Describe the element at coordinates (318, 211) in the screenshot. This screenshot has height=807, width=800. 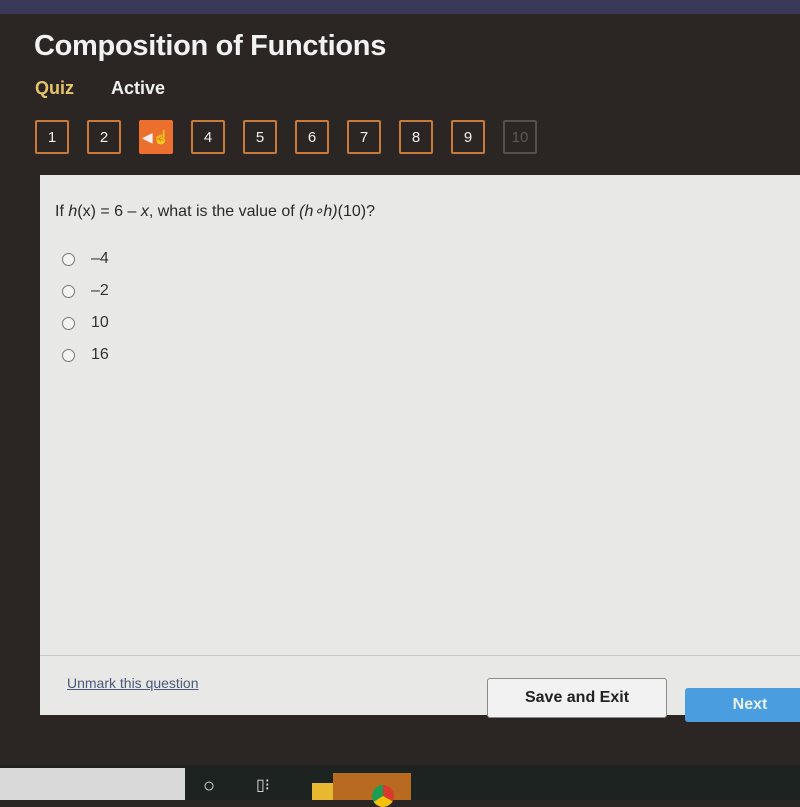
I see `composition-expression: (h∘h)` at that location.